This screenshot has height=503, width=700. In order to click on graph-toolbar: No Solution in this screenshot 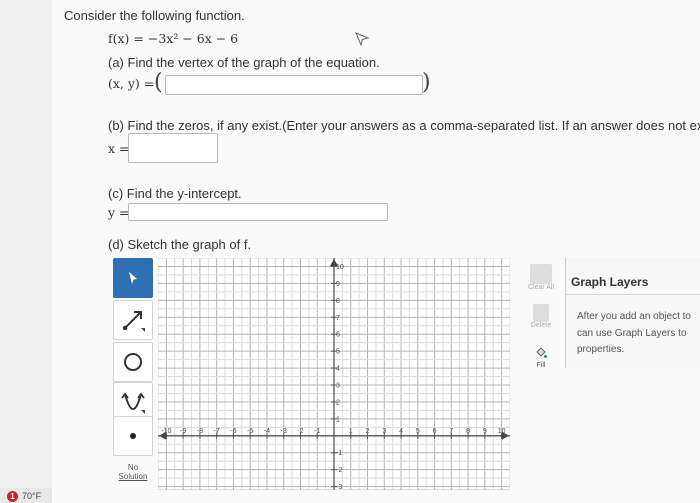, I will do `click(133, 374)`.